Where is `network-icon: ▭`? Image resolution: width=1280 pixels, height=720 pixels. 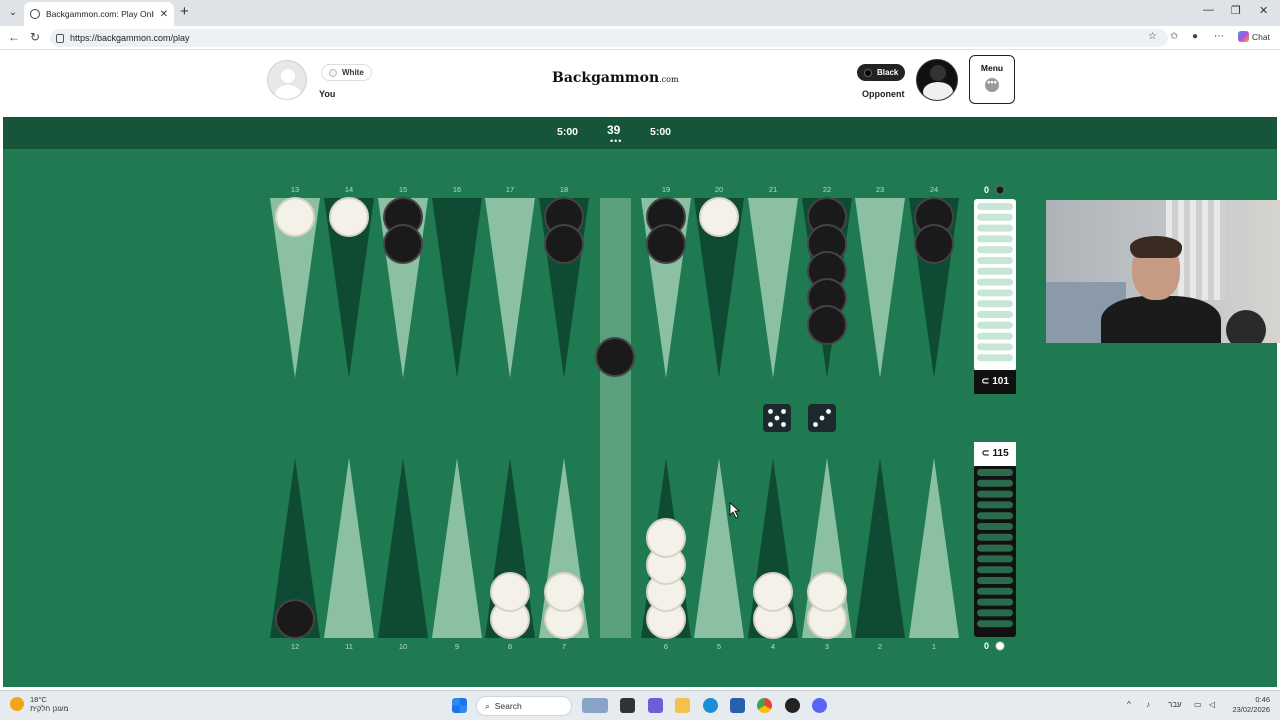
network-icon: ▭ is located at coordinates (1198, 704).